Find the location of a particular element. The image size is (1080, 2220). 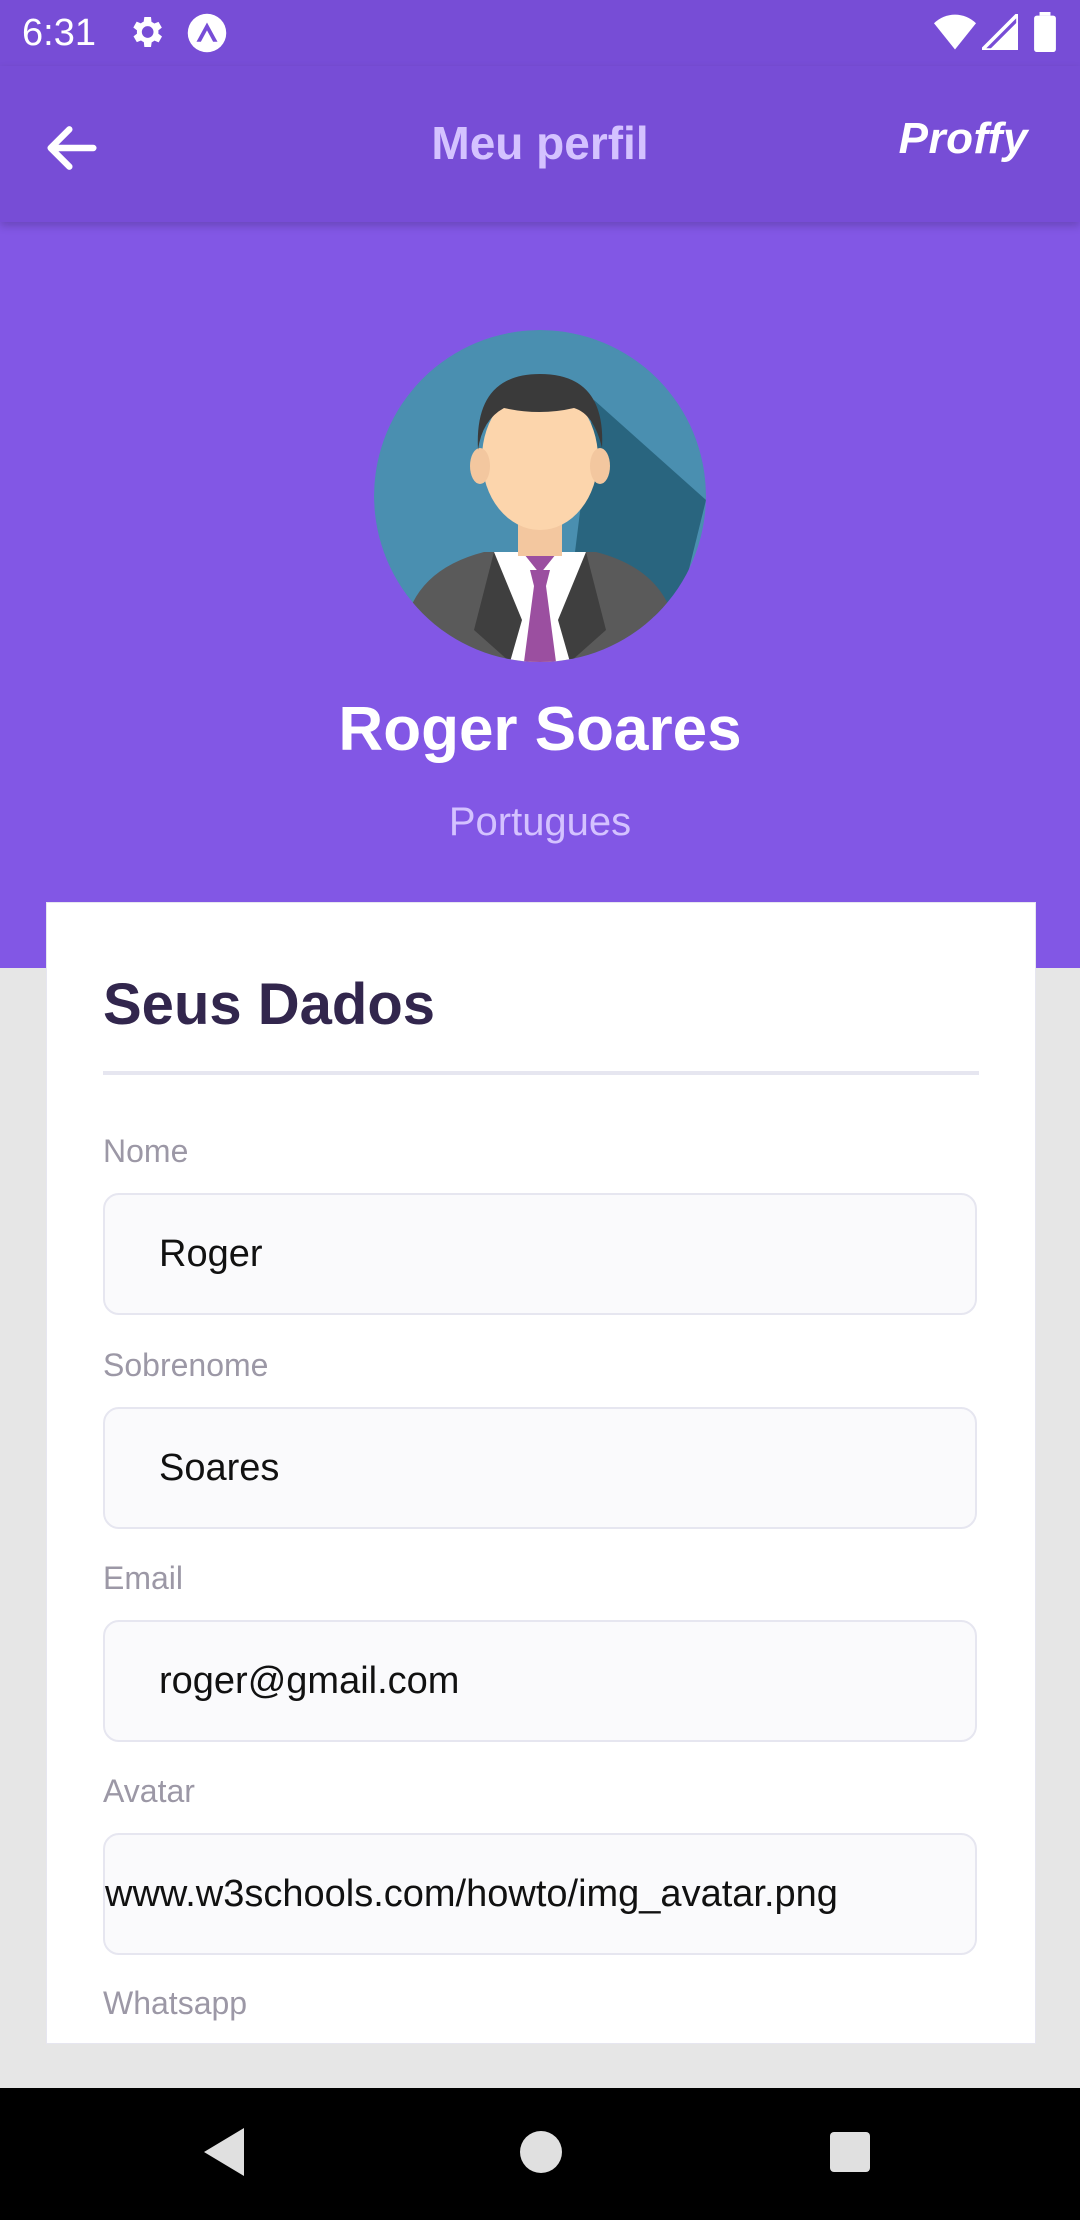

whatsapp-label: Whatsapp is located at coordinates (175, 2003).